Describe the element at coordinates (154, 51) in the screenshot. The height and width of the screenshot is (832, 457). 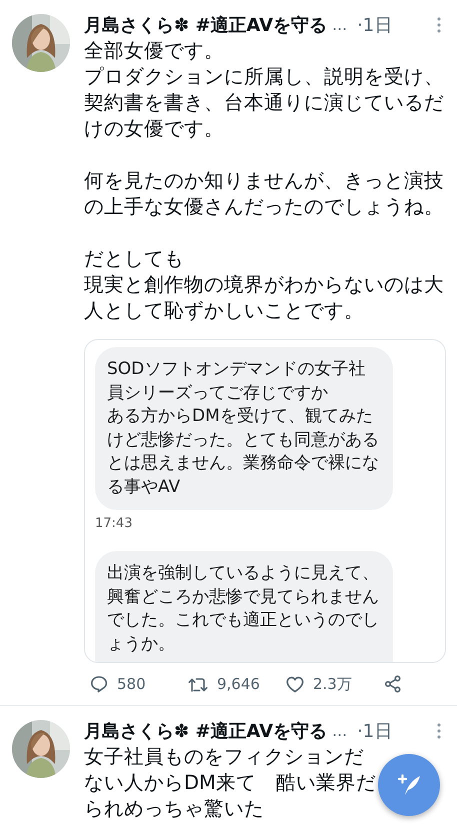
I see `tweet-text: 全部女優です。` at that location.